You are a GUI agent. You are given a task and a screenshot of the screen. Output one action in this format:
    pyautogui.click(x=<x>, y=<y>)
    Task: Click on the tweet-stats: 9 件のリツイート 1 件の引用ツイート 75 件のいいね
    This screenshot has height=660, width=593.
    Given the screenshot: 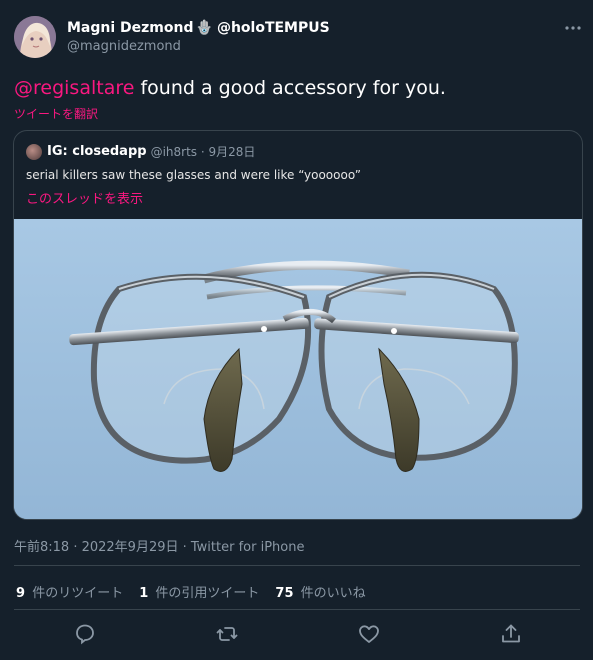 What is the action you would take?
    pyautogui.click(x=199, y=591)
    